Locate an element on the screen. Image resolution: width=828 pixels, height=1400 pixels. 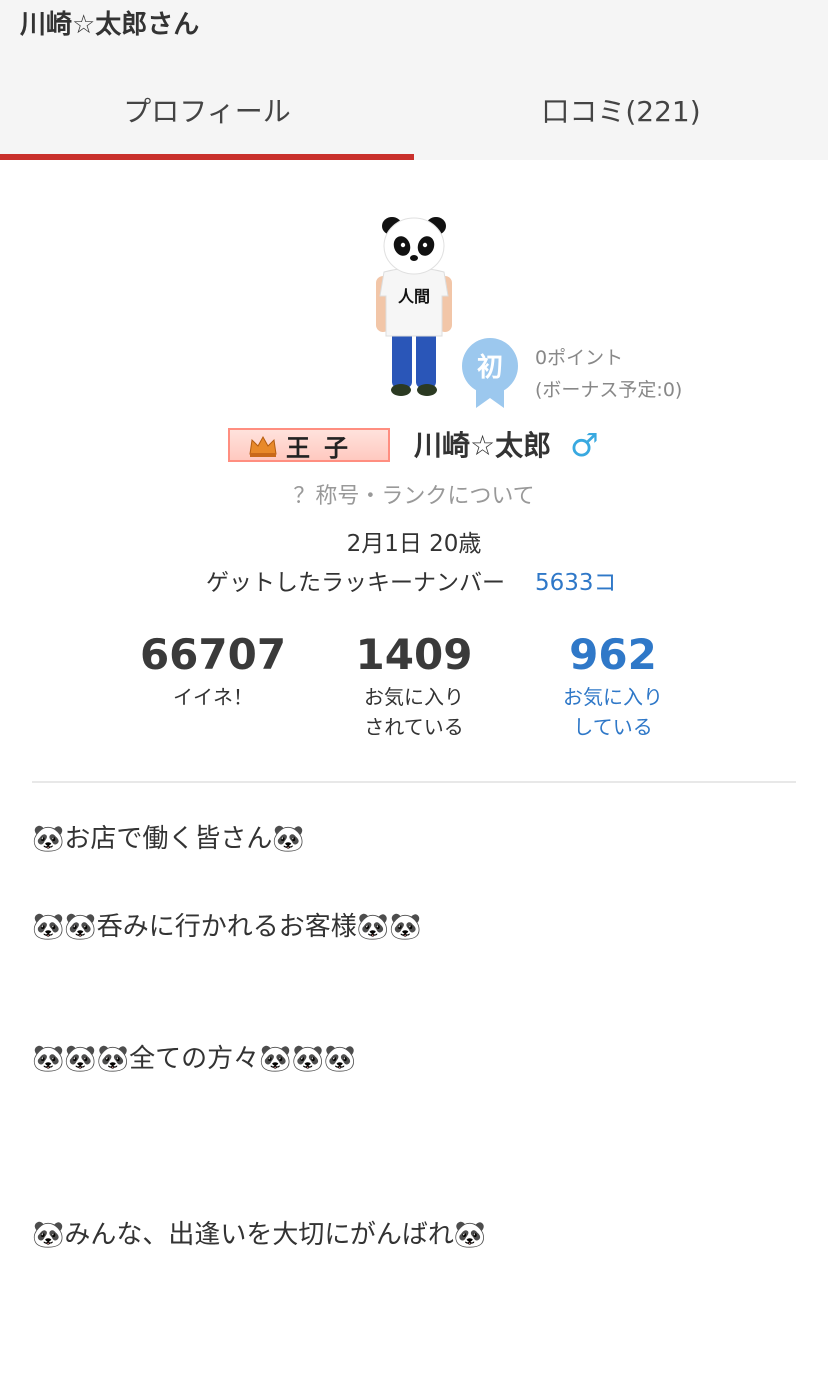
rank-badge-icon: 初 is located at coordinates (490, 373).